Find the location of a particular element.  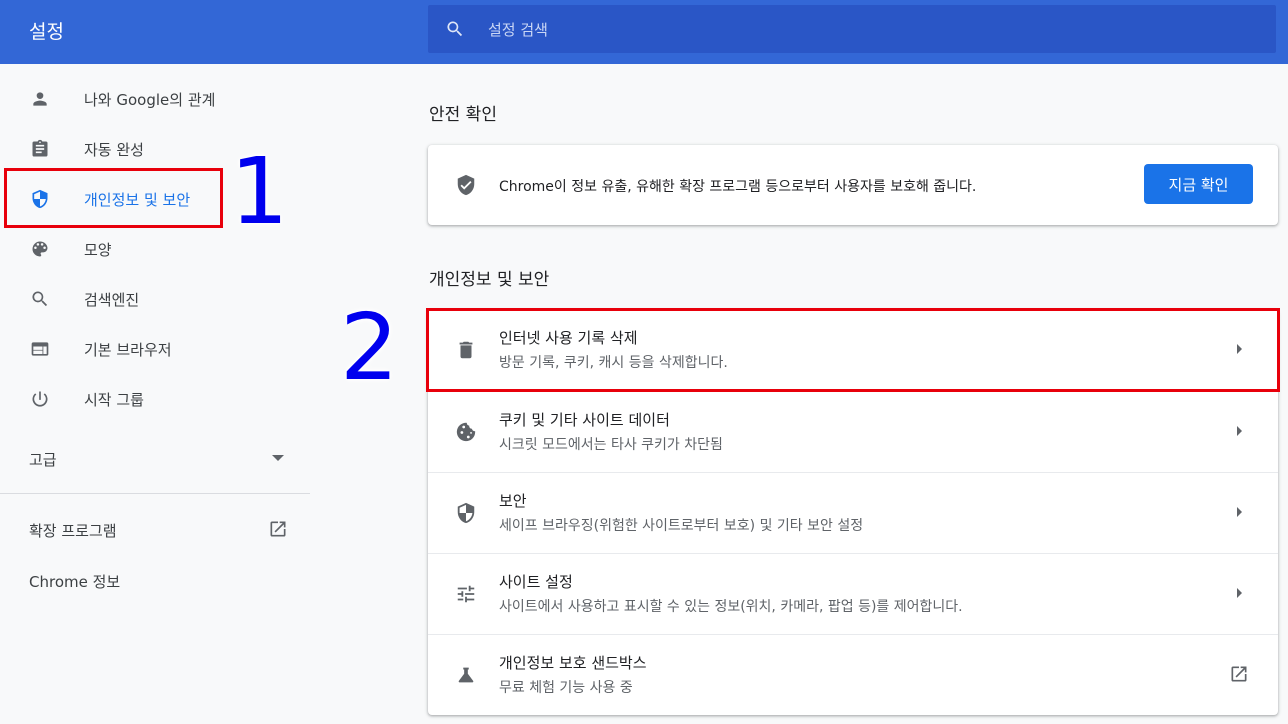

search-box is located at coordinates (852, 30).